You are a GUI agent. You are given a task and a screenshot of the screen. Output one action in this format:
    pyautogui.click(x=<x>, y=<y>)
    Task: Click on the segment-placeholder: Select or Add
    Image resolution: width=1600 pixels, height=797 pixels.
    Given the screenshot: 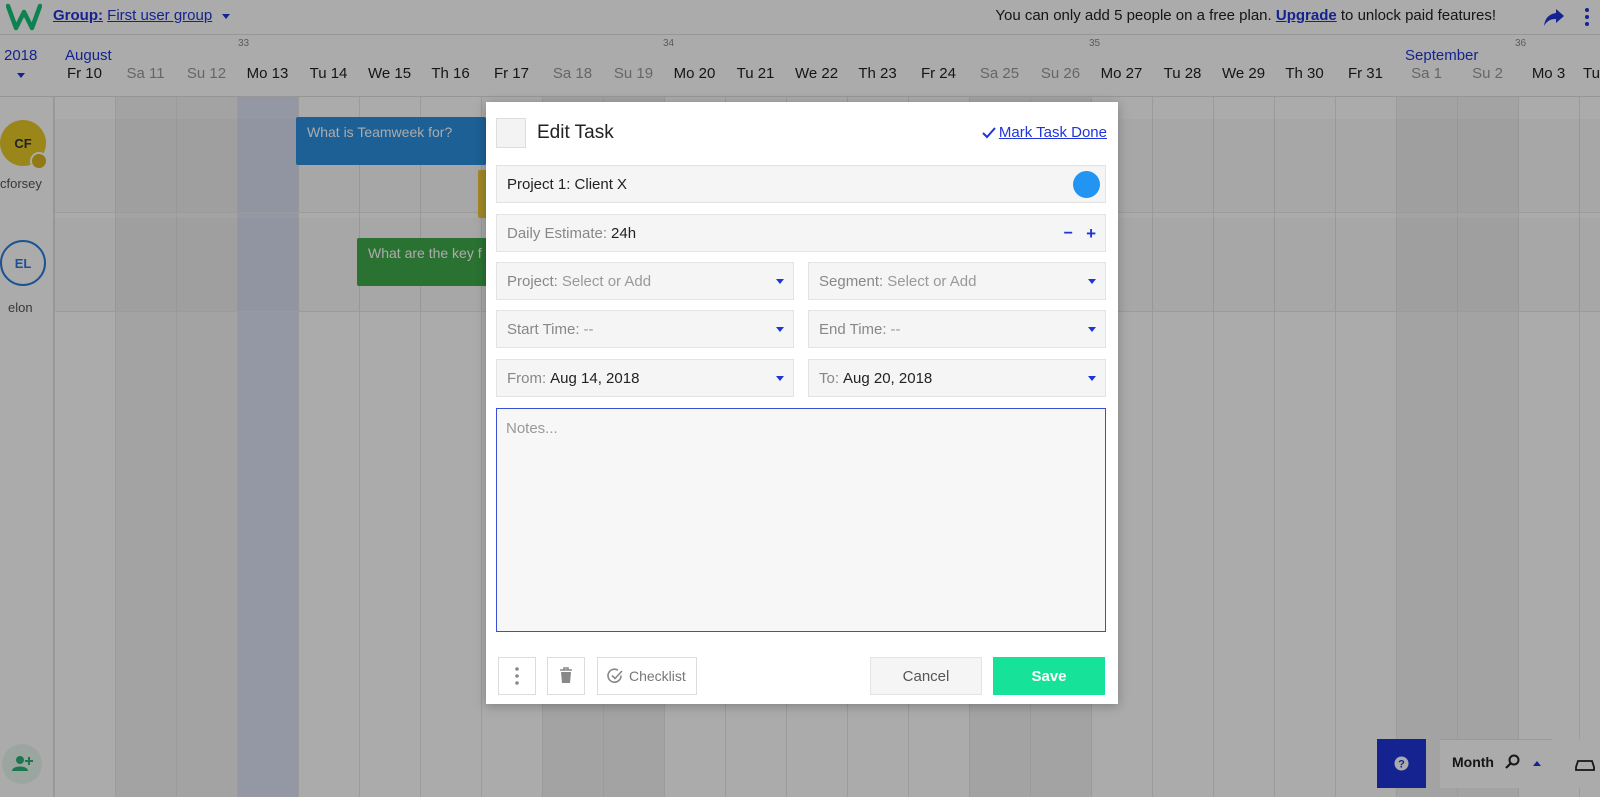 What is the action you would take?
    pyautogui.click(x=932, y=281)
    